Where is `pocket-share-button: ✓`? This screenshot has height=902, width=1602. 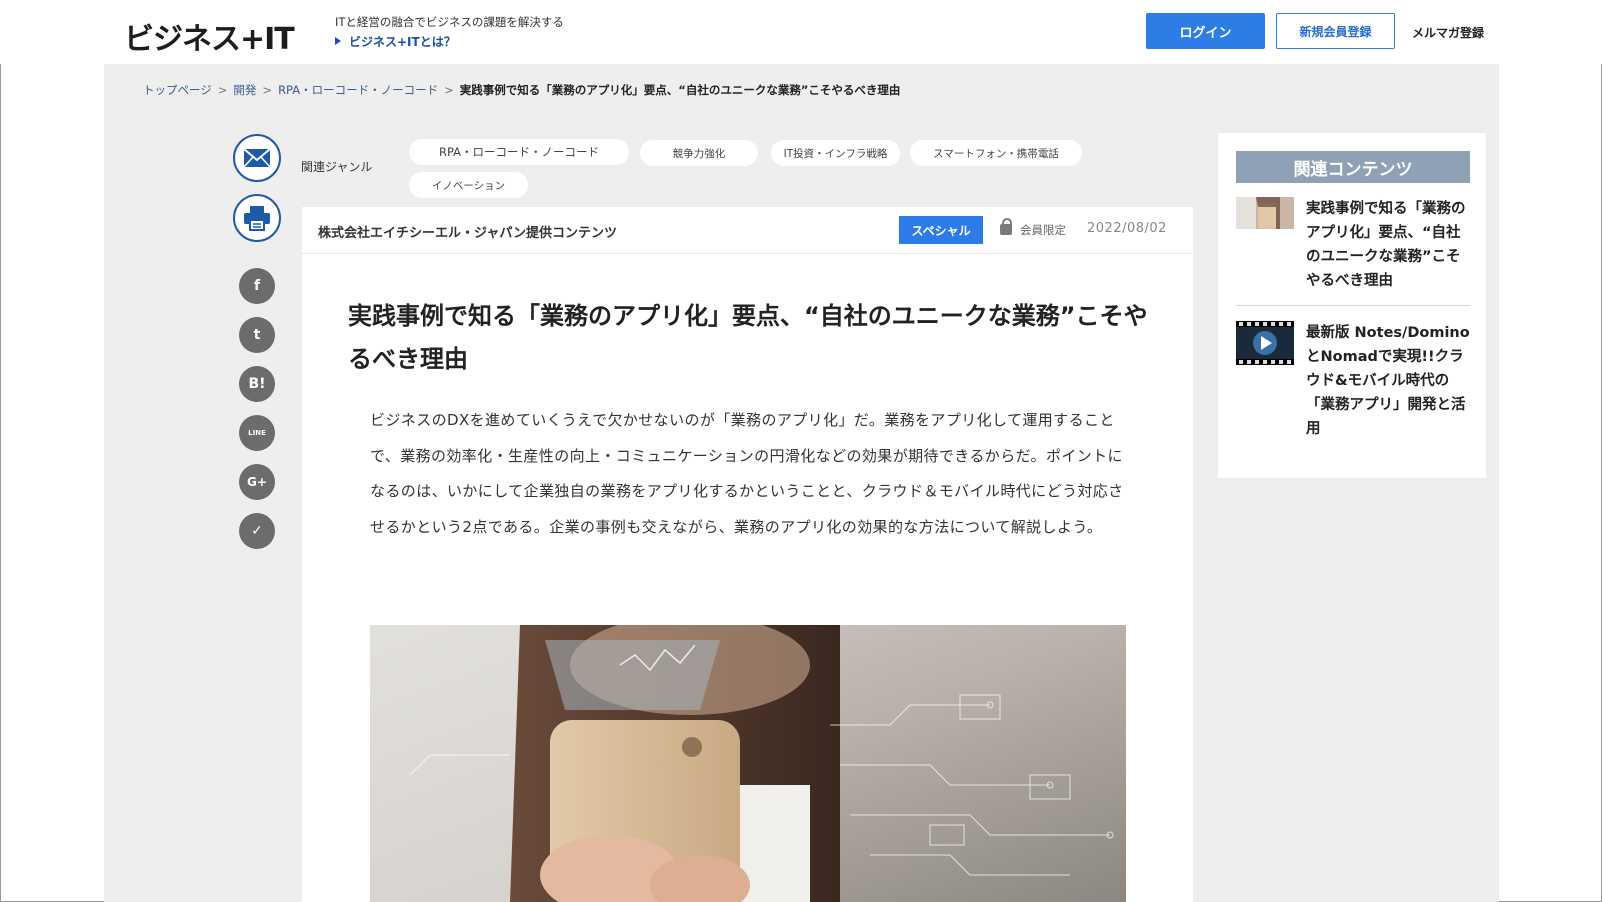
pocket-share-button: ✓ is located at coordinates (257, 531).